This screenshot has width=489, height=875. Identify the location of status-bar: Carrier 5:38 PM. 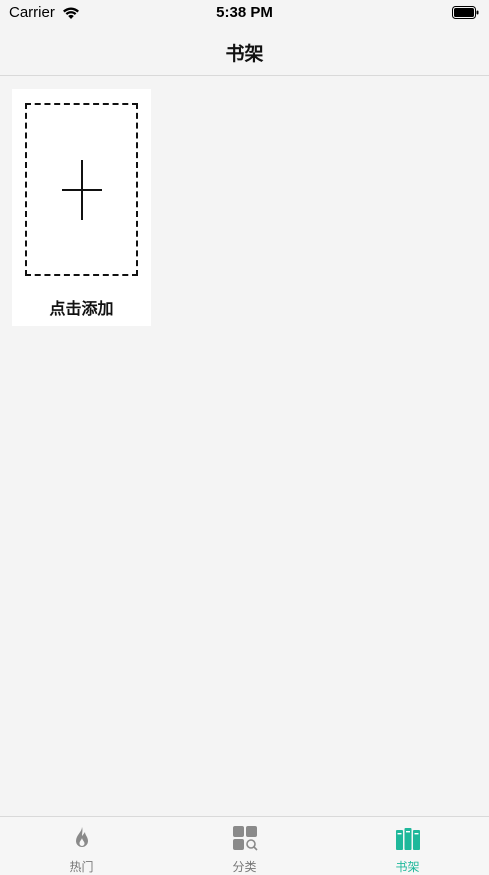
(244, 13).